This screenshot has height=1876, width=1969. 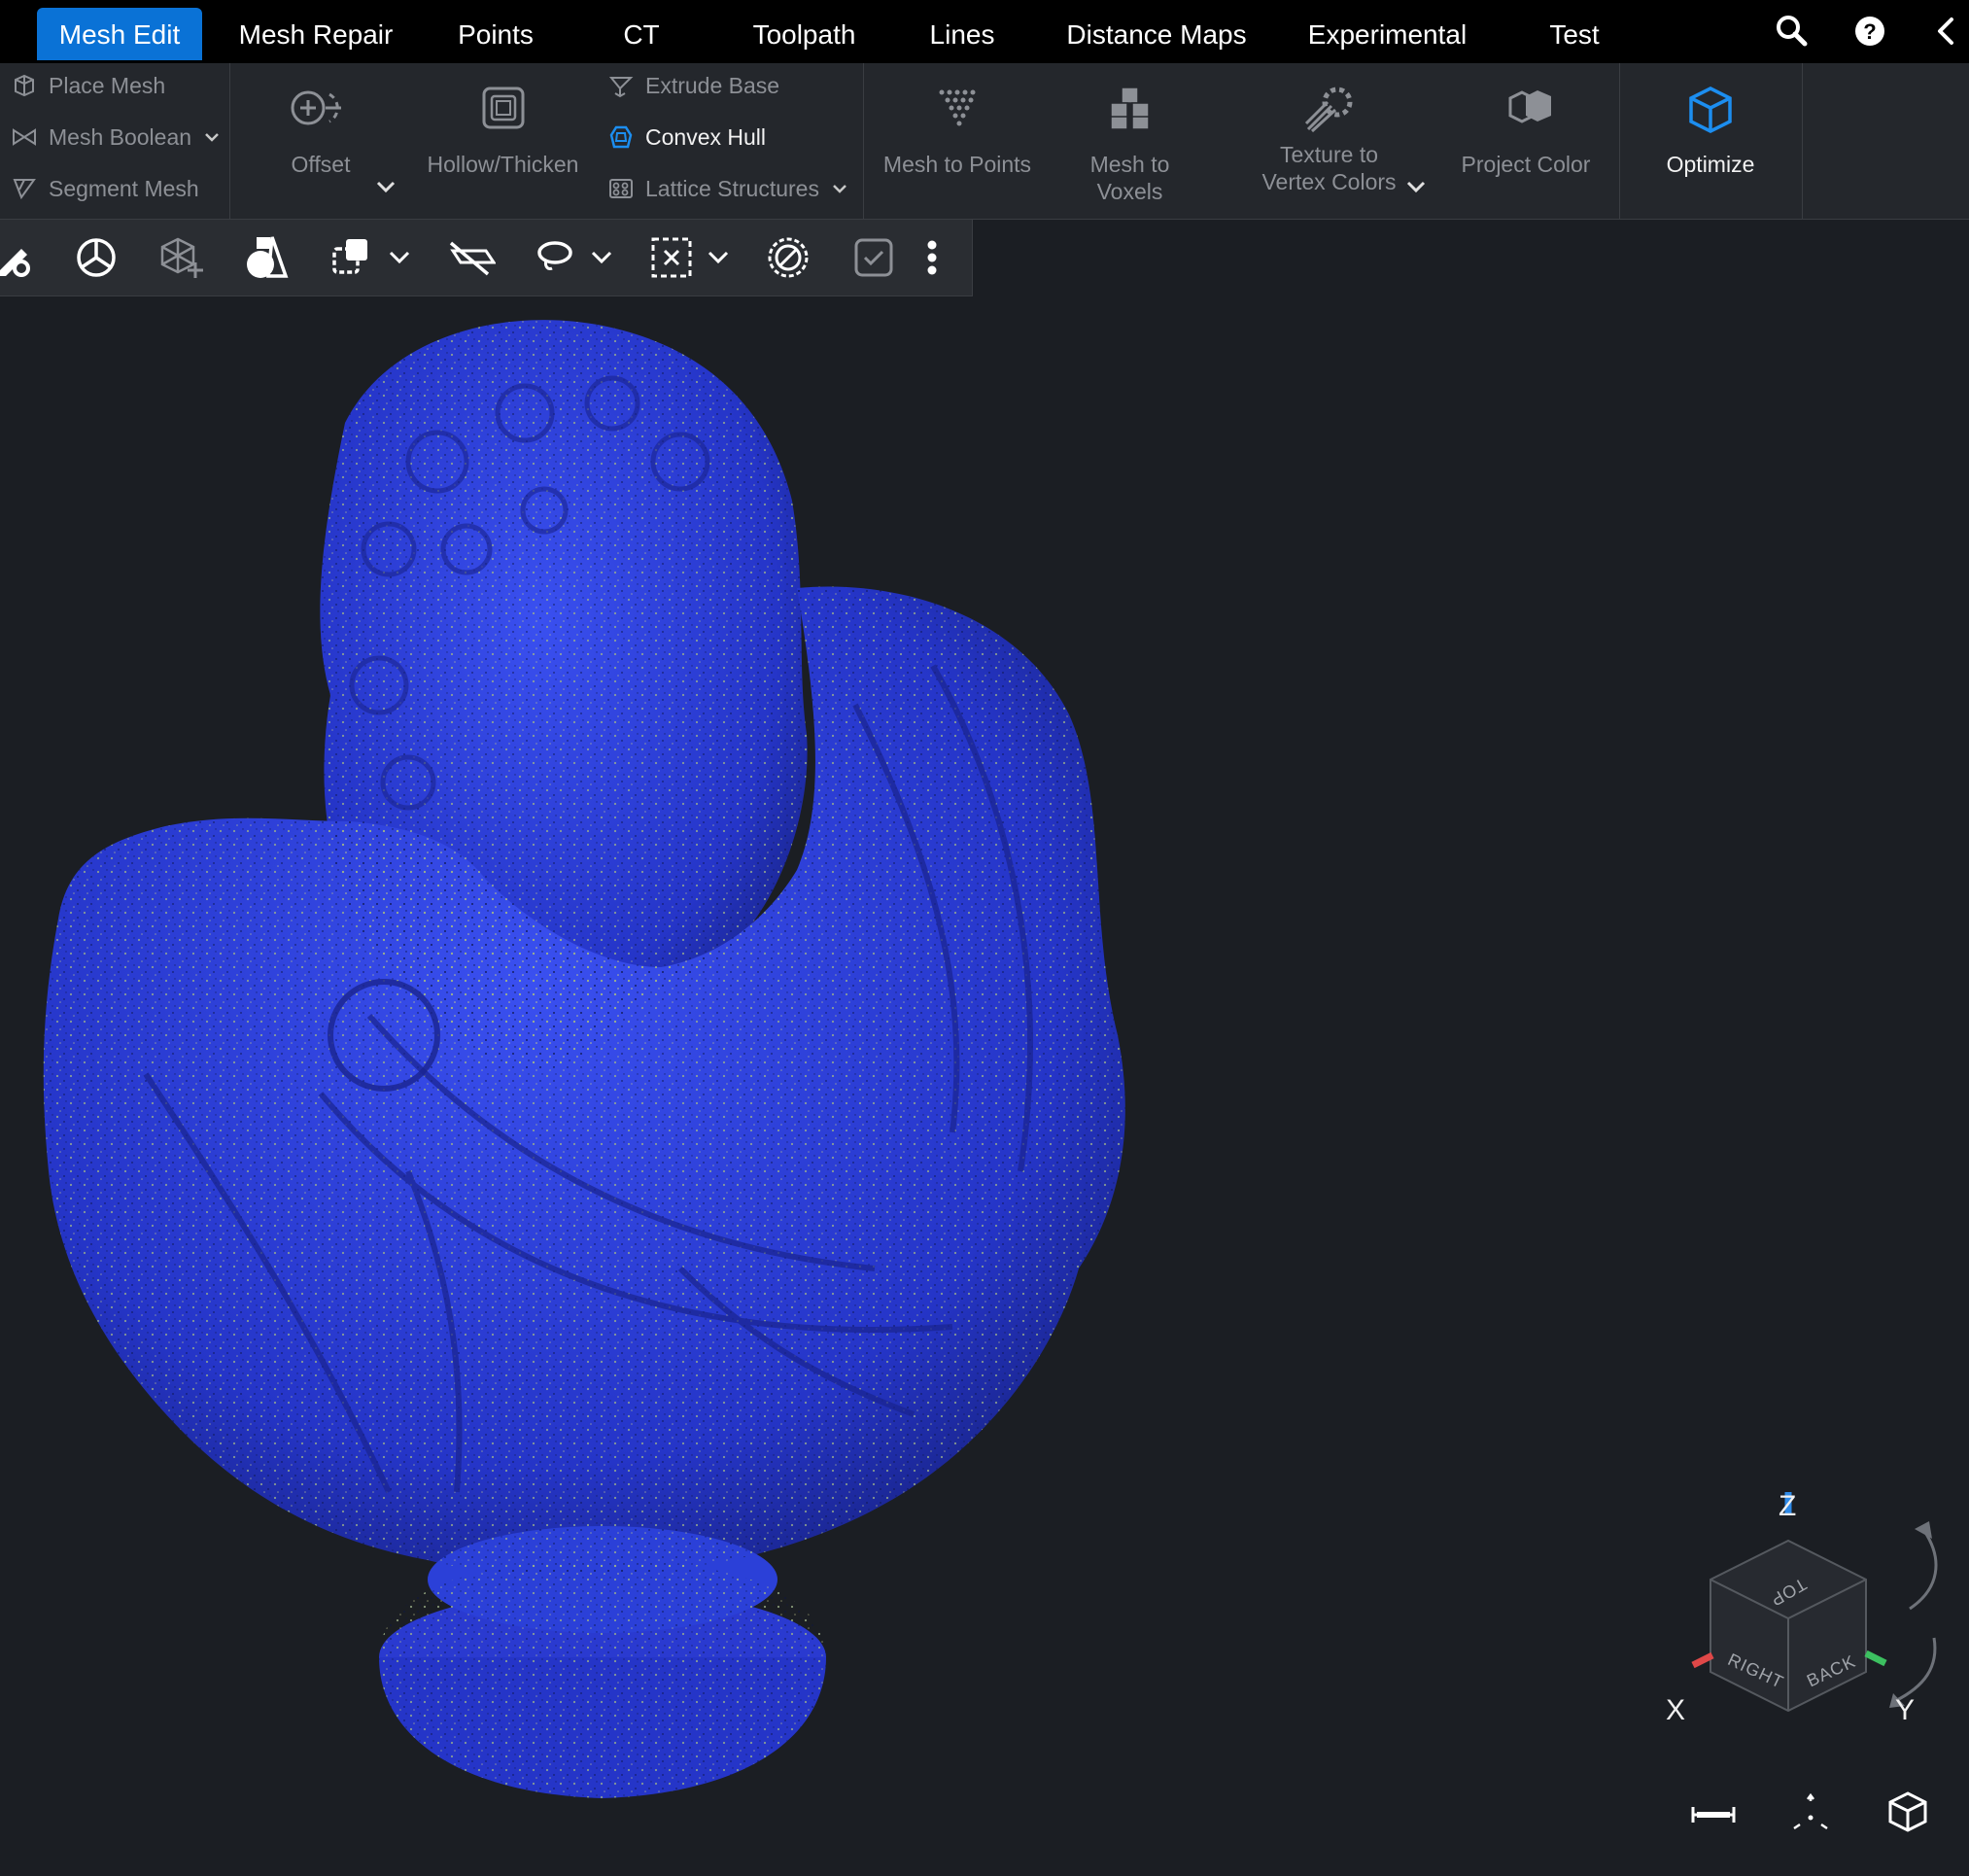 What do you see at coordinates (1387, 34) in the screenshot?
I see `tab-experimental: Experimental` at bounding box center [1387, 34].